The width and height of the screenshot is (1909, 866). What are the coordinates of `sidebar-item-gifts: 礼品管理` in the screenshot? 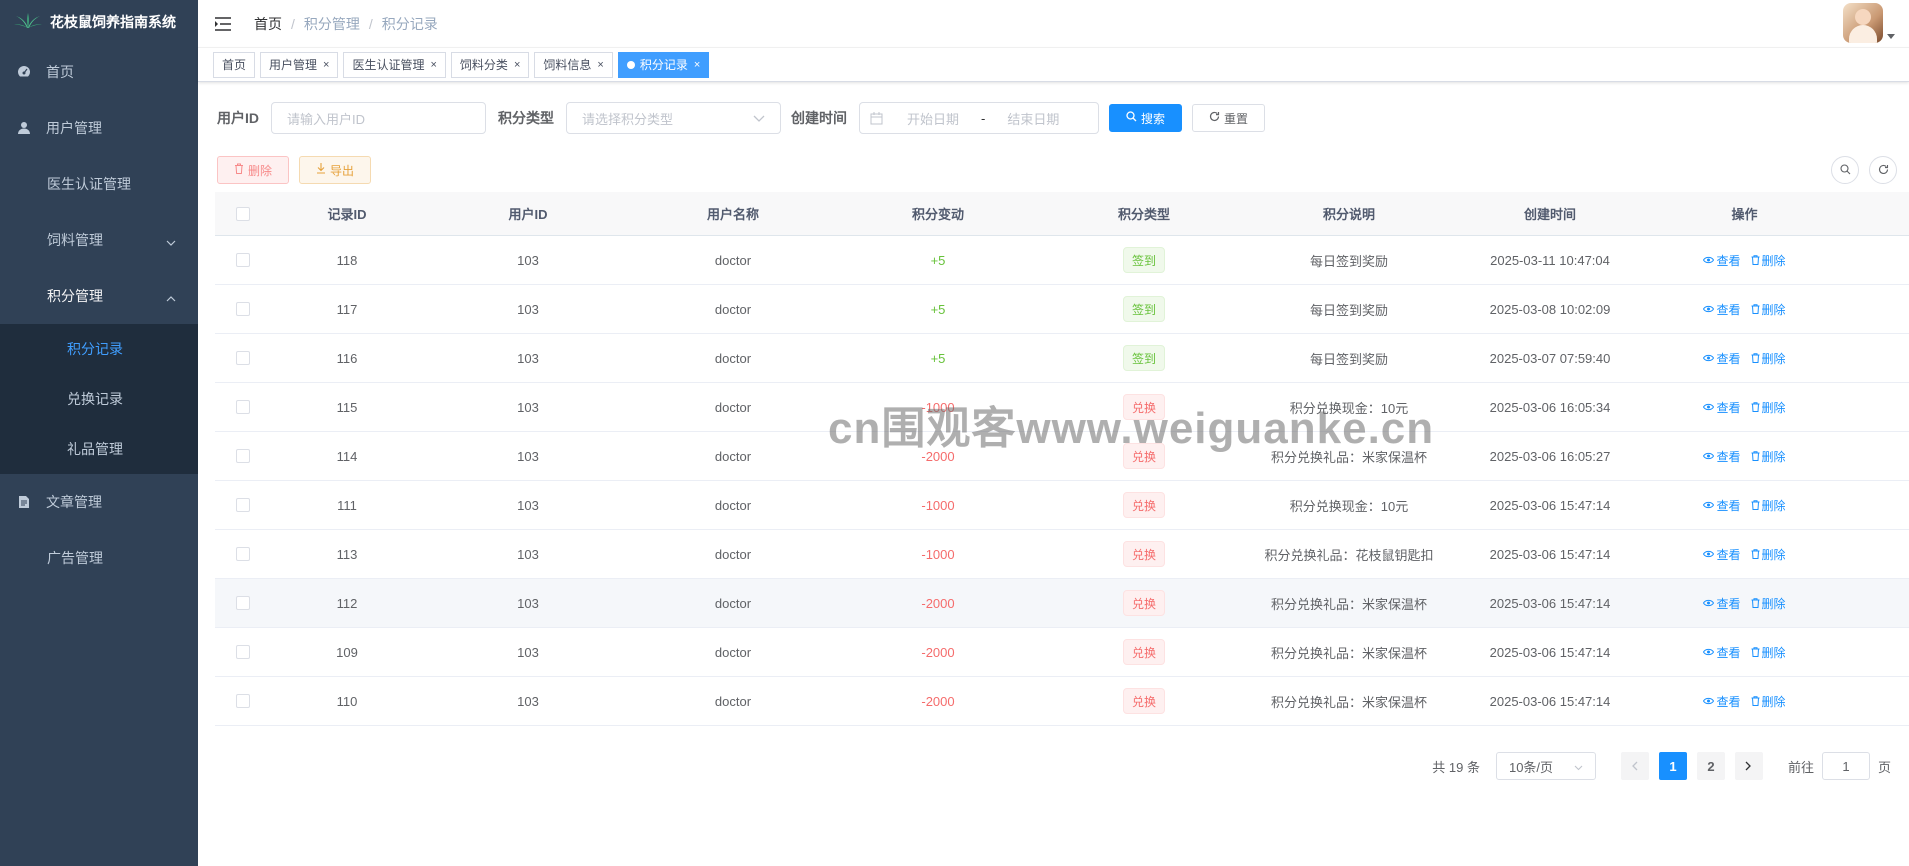 It's located at (99, 449).